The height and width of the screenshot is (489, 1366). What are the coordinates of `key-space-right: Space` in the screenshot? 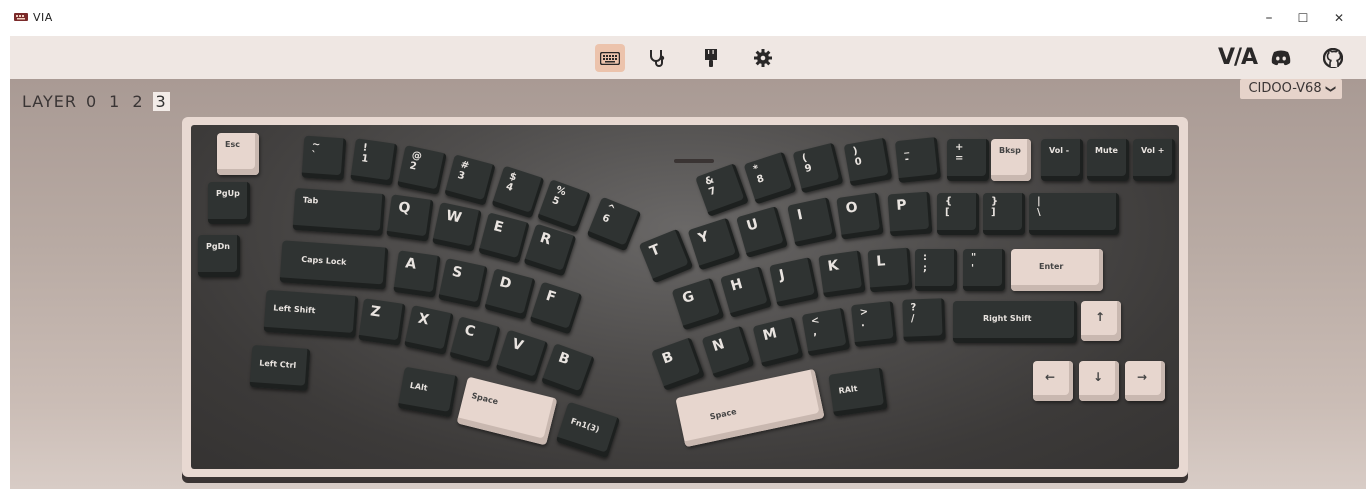 It's located at (750, 408).